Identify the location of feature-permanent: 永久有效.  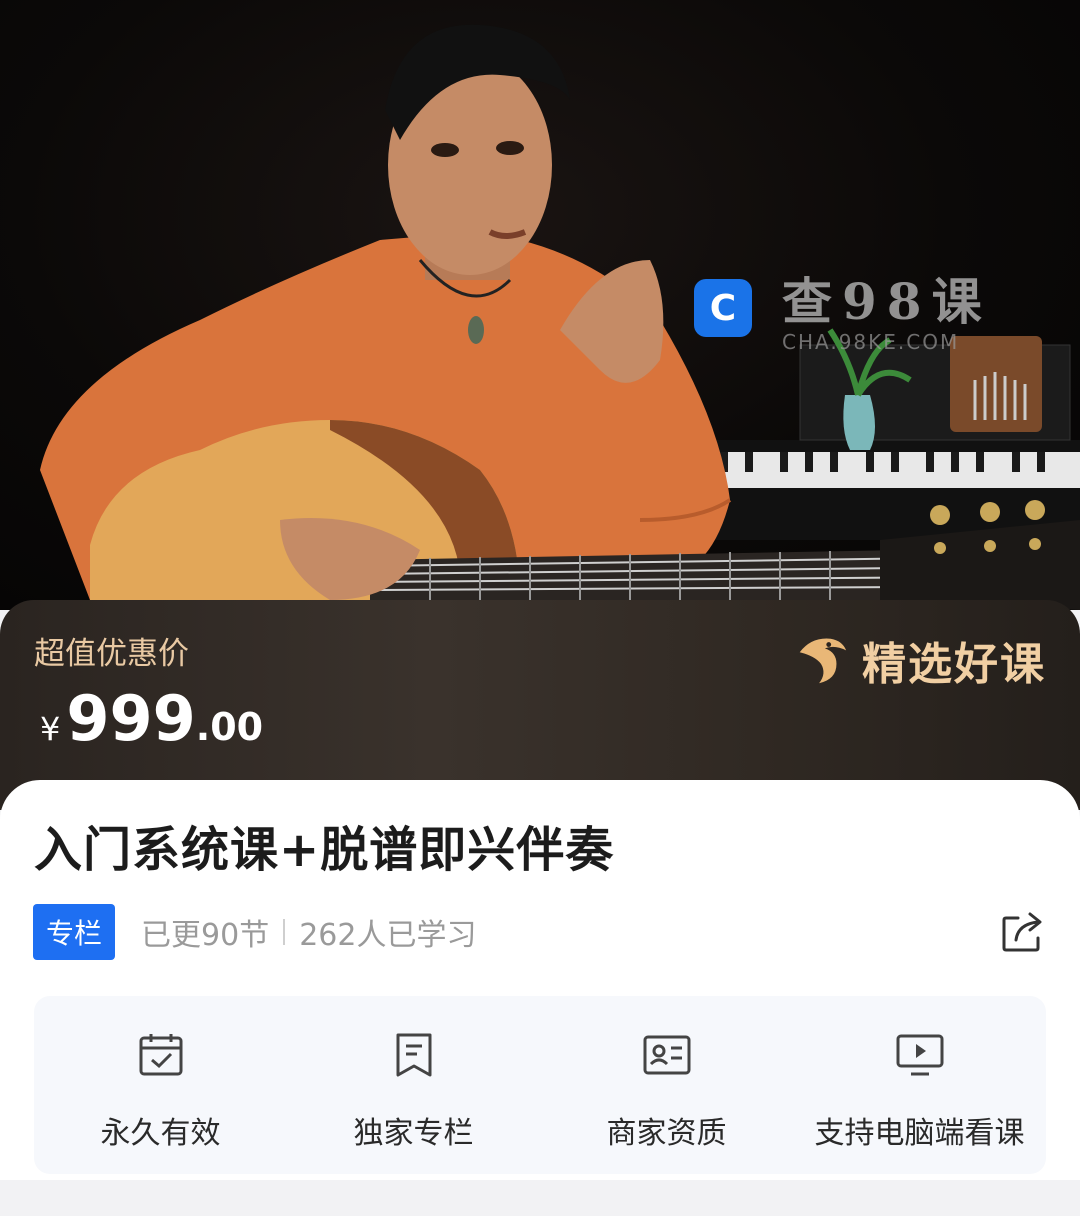
(160, 1085).